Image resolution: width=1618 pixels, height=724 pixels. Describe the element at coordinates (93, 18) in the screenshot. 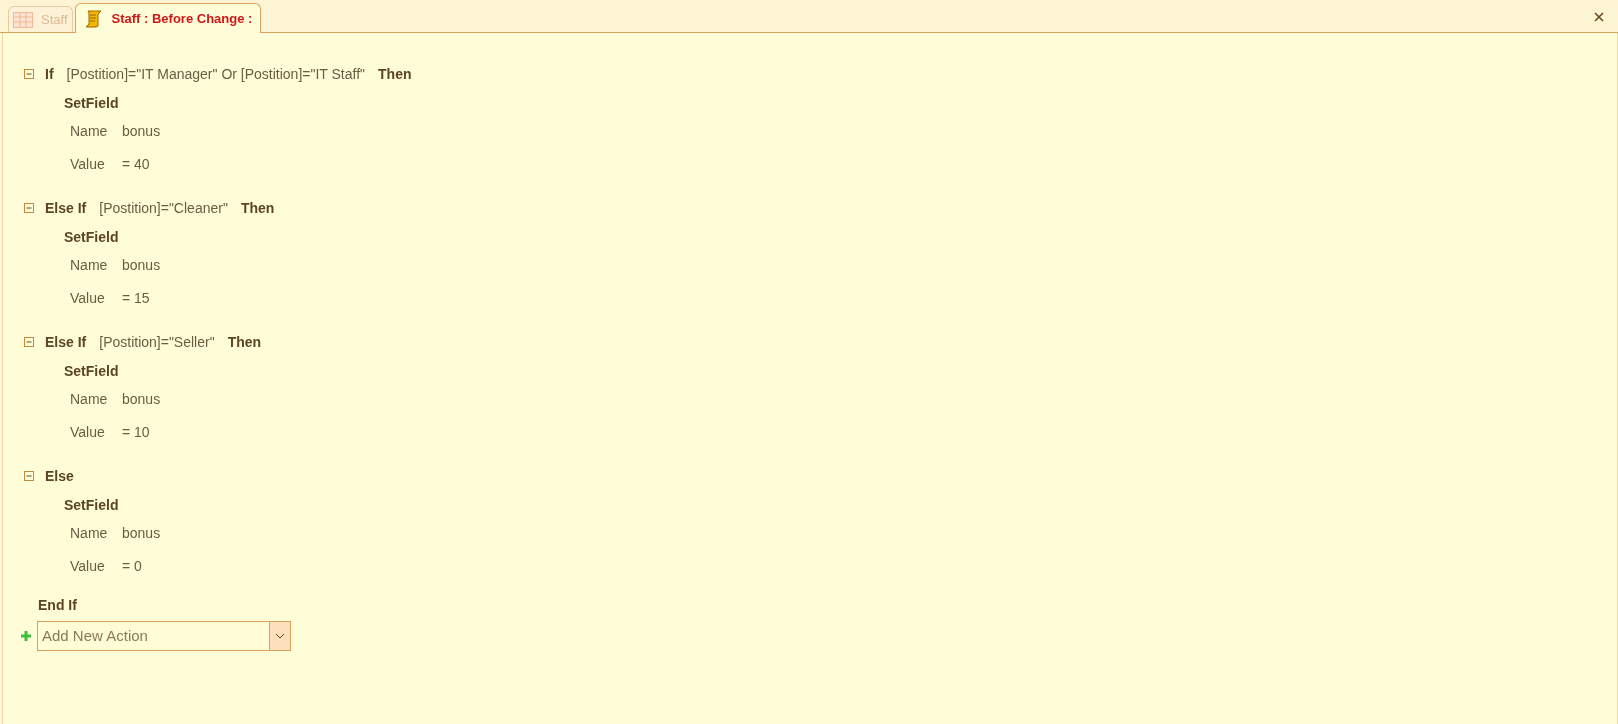

I see `scroll-icon` at that location.